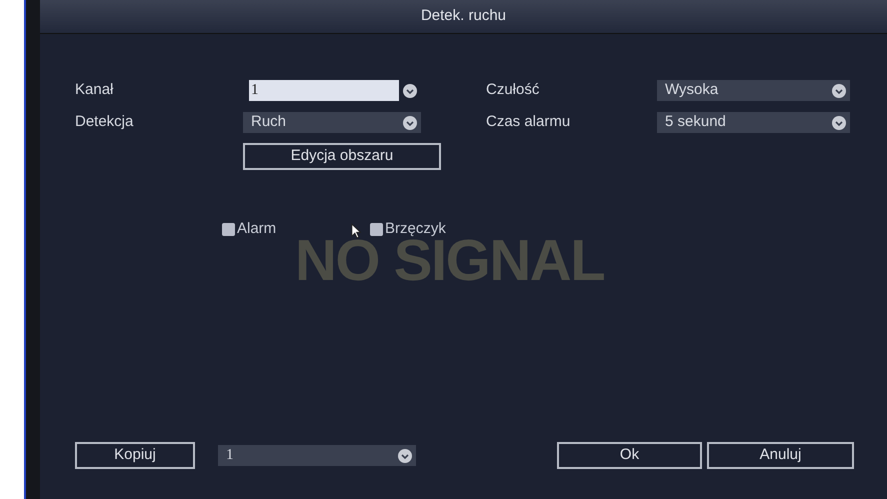 Image resolution: width=887 pixels, height=499 pixels. I want to click on dropdown: 5 sekund, so click(753, 122).